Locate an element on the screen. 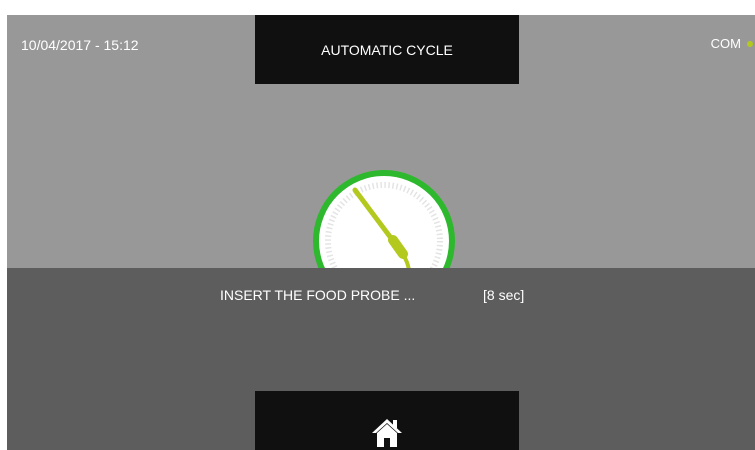  datetime-display: 10/04/2017 - 15:12 is located at coordinates (80, 45).